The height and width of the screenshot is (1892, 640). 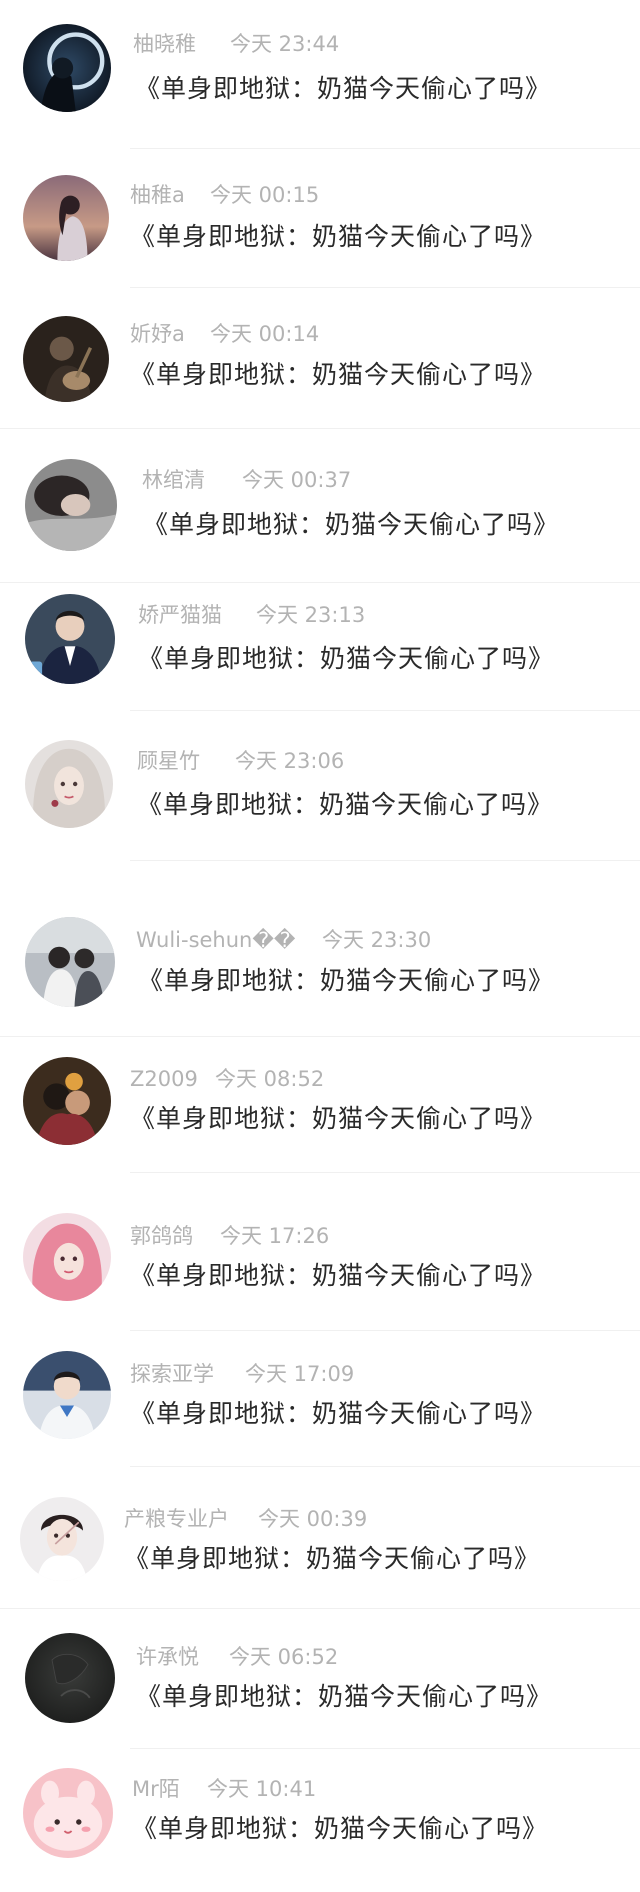 I want to click on timestamp: 今天 06:52, so click(x=284, y=1657).